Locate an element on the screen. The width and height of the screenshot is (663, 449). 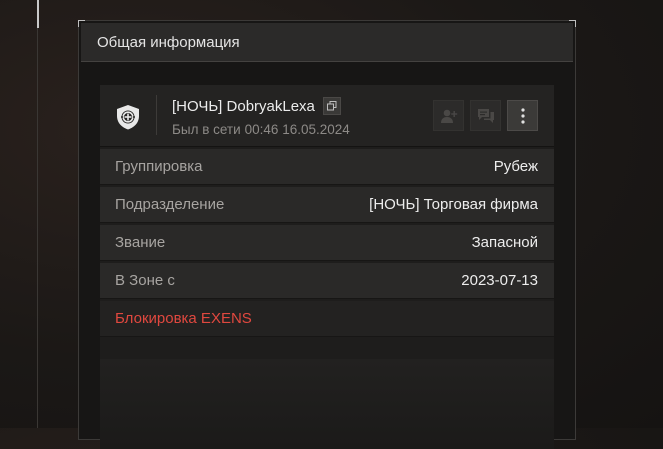
info-value: [НОЧЬ] Торговая фирма is located at coordinates (453, 204).